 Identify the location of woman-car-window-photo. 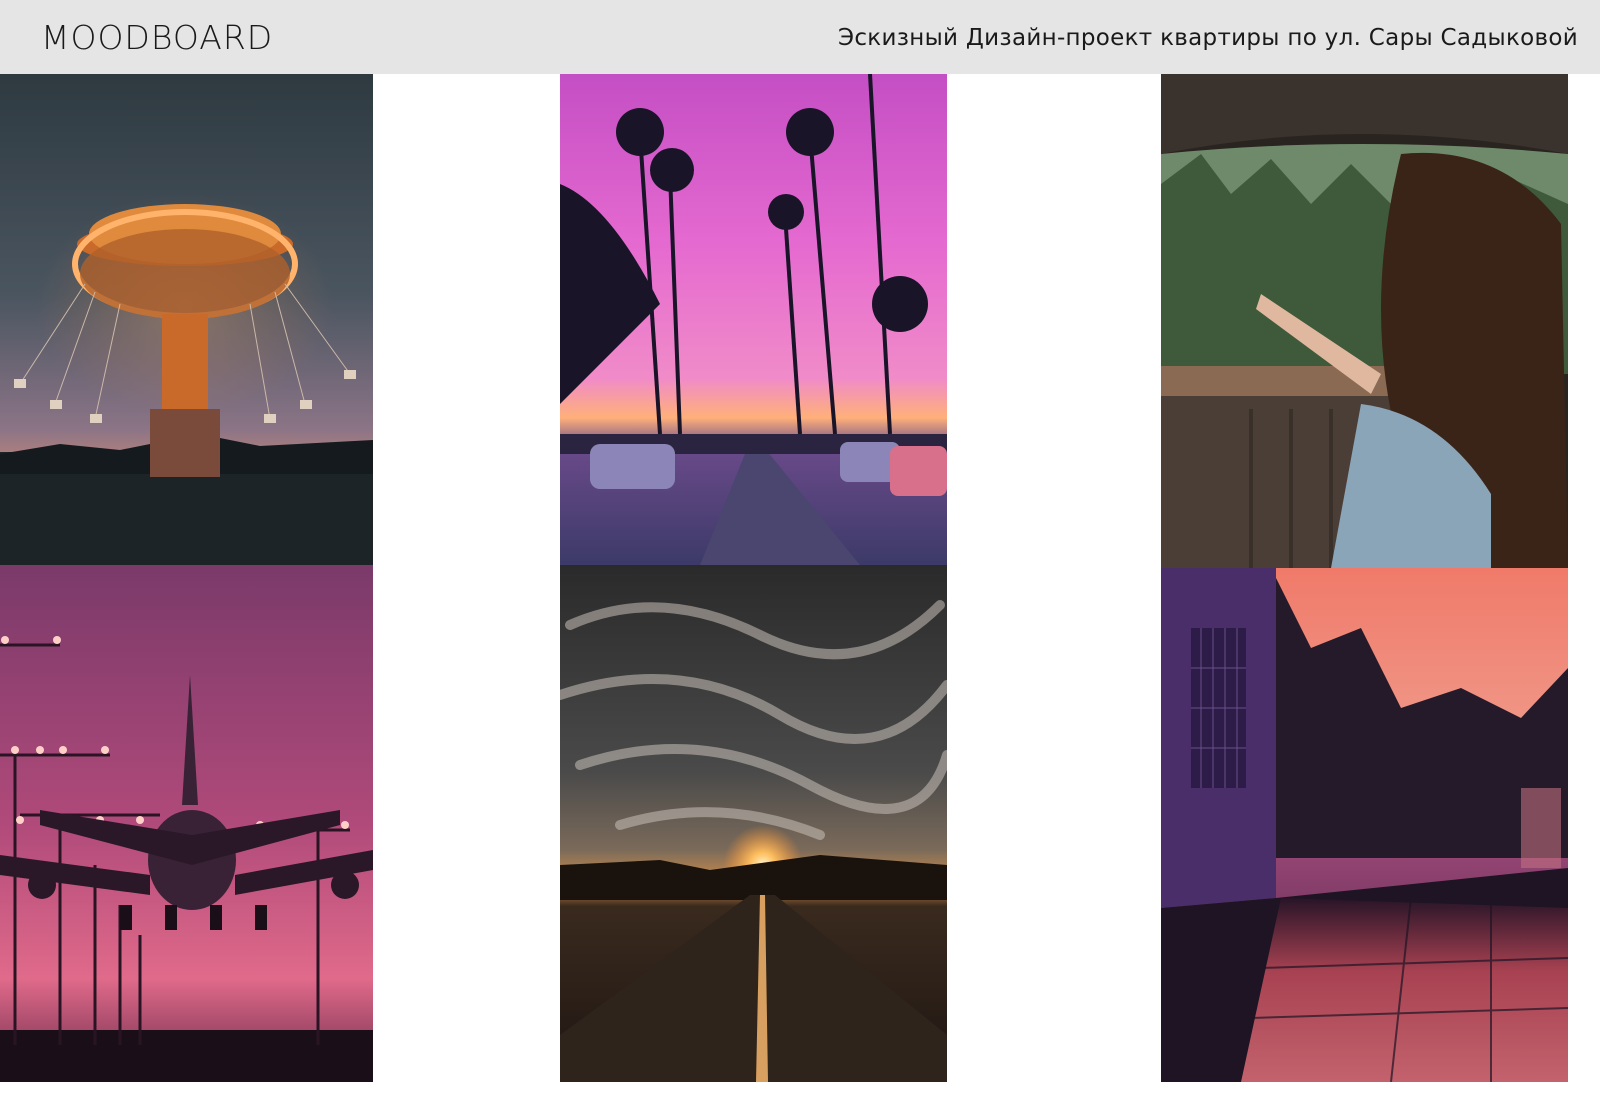
(1364, 321).